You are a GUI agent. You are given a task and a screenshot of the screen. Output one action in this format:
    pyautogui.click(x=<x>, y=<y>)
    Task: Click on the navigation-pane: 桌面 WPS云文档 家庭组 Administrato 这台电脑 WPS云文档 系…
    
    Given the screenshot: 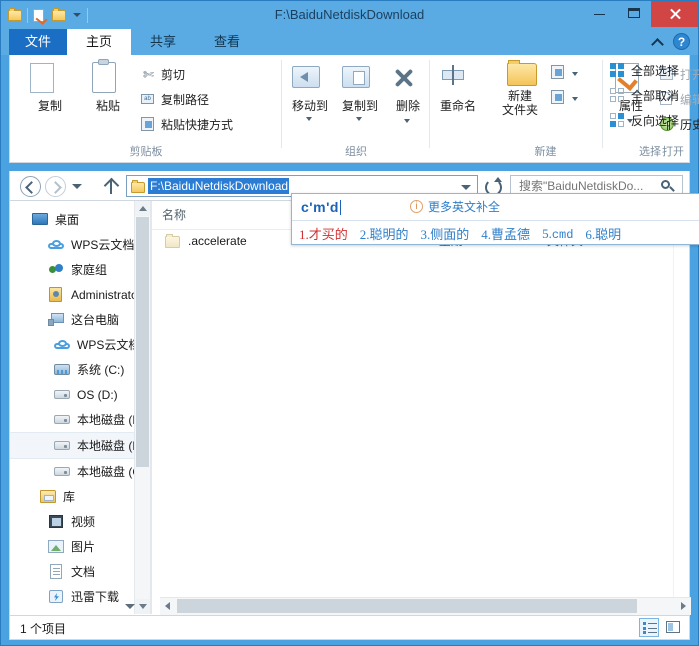 What is the action you would take?
    pyautogui.click(x=80, y=407)
    